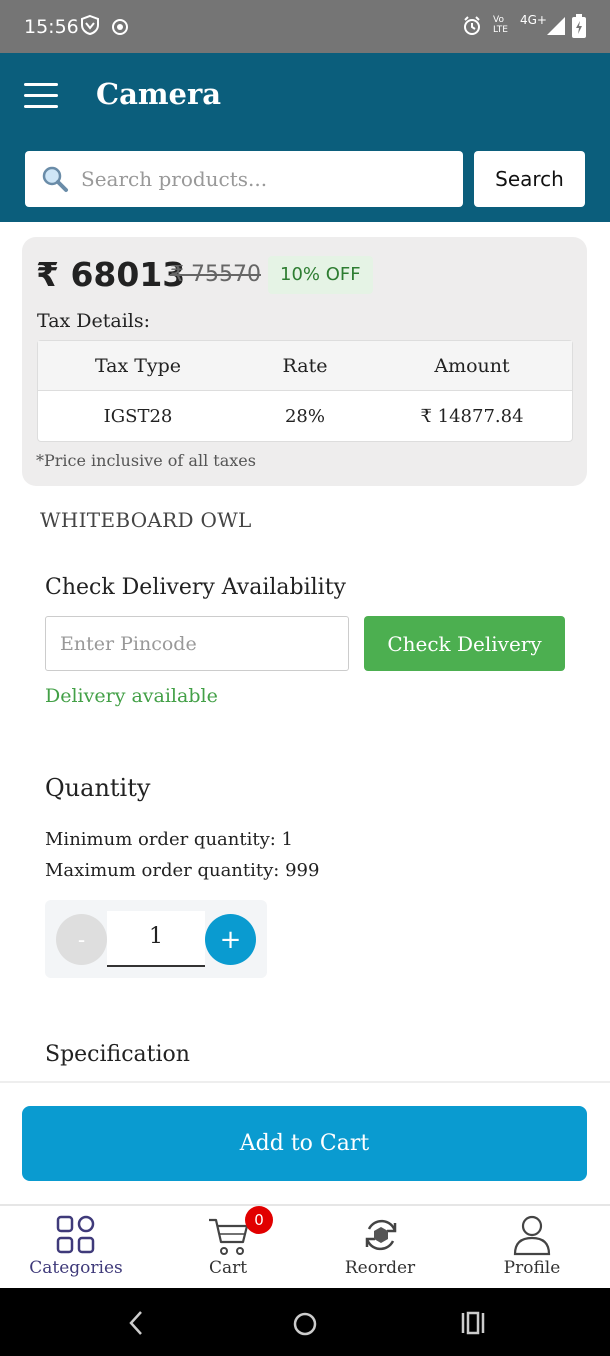 The image size is (610, 1356). What do you see at coordinates (55, 181) in the screenshot?
I see `search-icon` at bounding box center [55, 181].